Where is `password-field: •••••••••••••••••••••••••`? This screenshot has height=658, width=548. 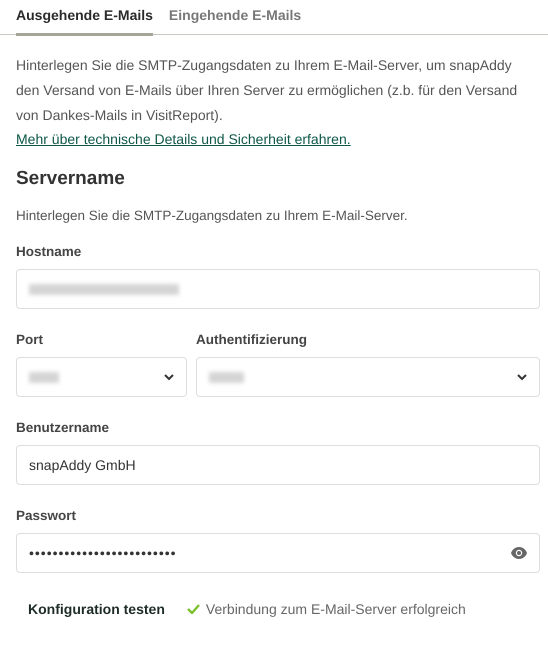 password-field: ••••••••••••••••••••••••• is located at coordinates (278, 553).